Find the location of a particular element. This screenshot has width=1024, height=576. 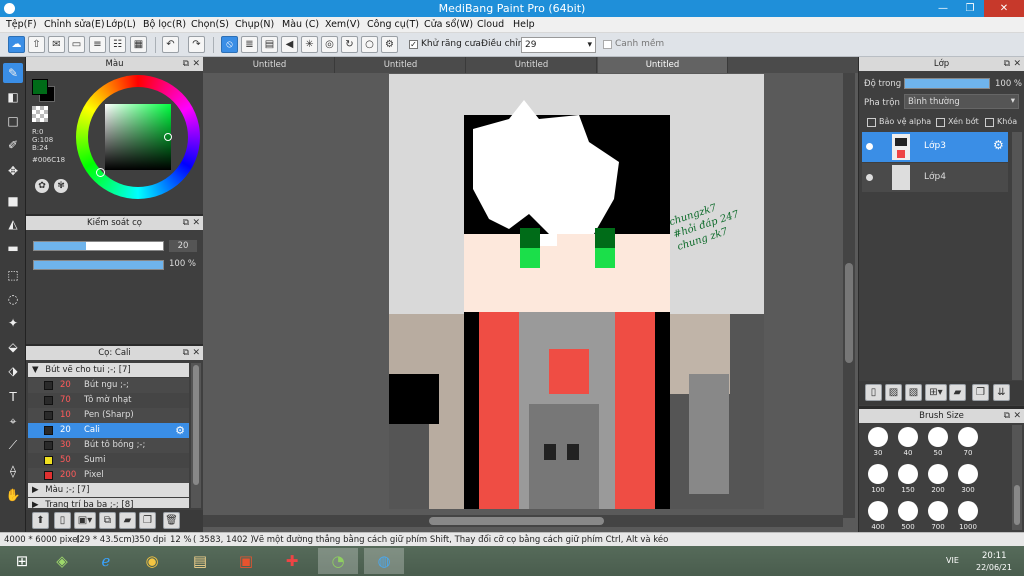

menu-color: Màu (C) is located at coordinates (300, 24).